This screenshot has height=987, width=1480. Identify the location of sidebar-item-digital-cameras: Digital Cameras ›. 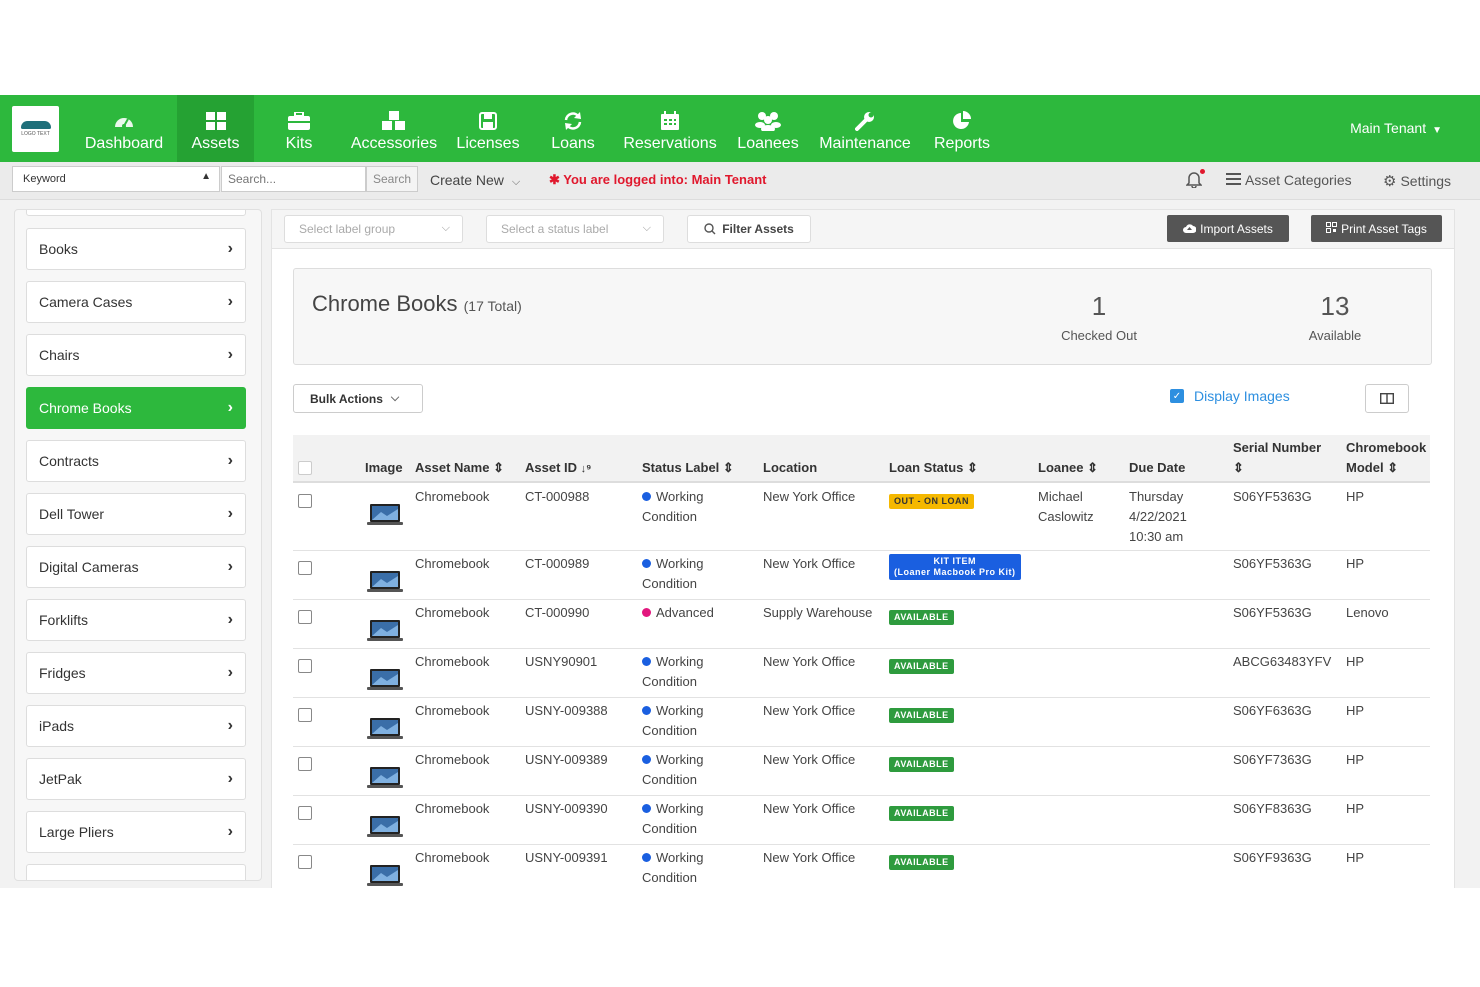
(136, 567).